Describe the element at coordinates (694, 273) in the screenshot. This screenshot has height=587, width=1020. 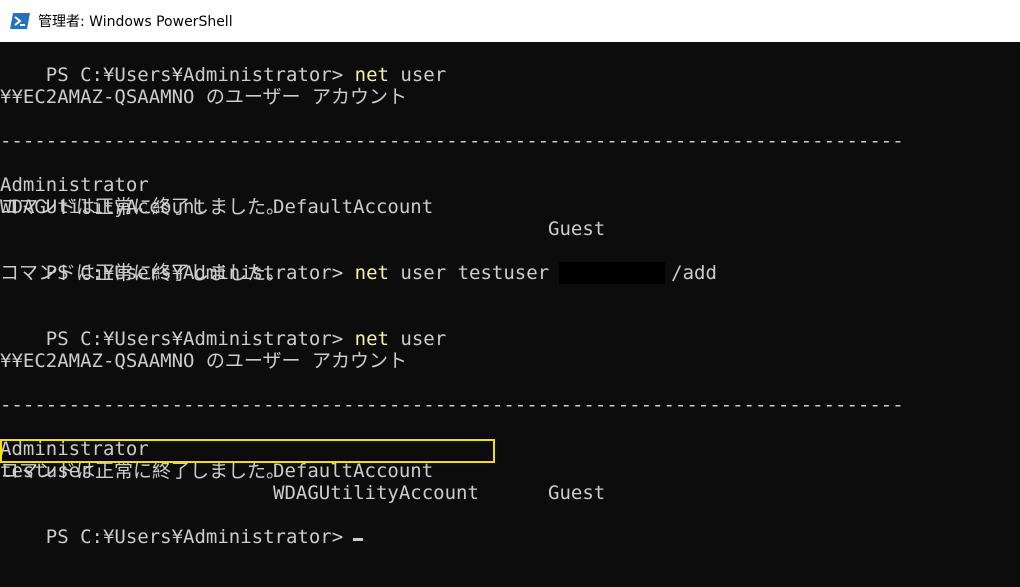
I see `command-flag: /add` at that location.